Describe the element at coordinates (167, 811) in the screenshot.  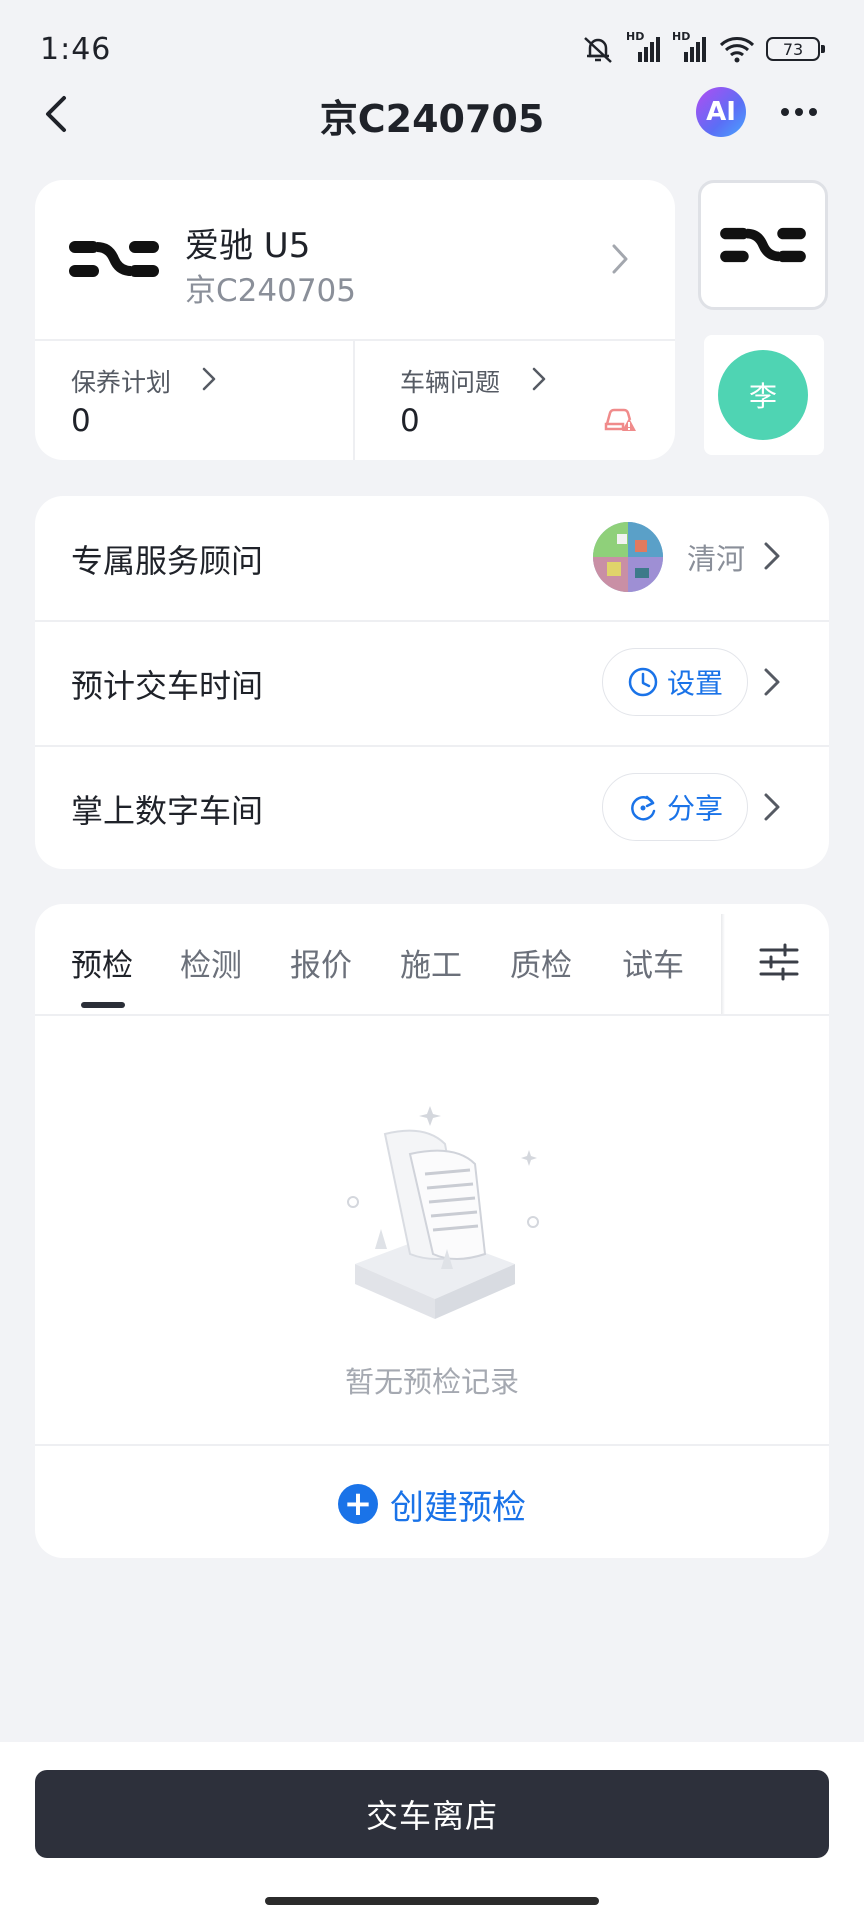
I see `digital-workshop-label: 掌上数字车间` at that location.